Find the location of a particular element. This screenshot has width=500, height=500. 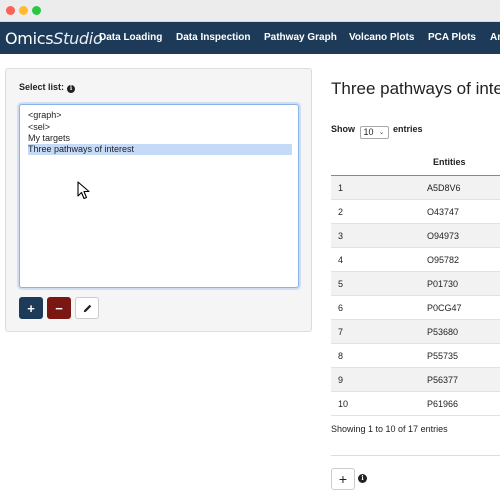

row-index: 1 is located at coordinates (341, 188).